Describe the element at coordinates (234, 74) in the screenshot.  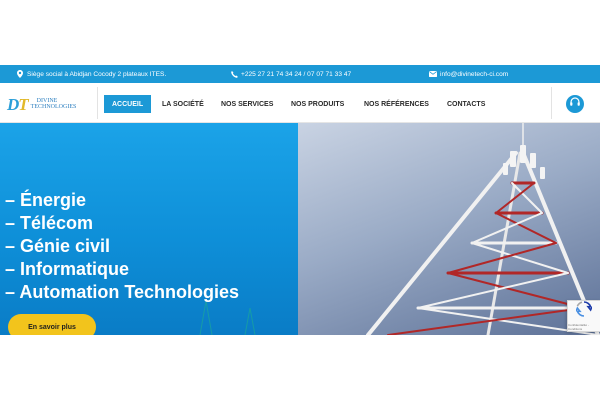
I see `phone-icon` at that location.